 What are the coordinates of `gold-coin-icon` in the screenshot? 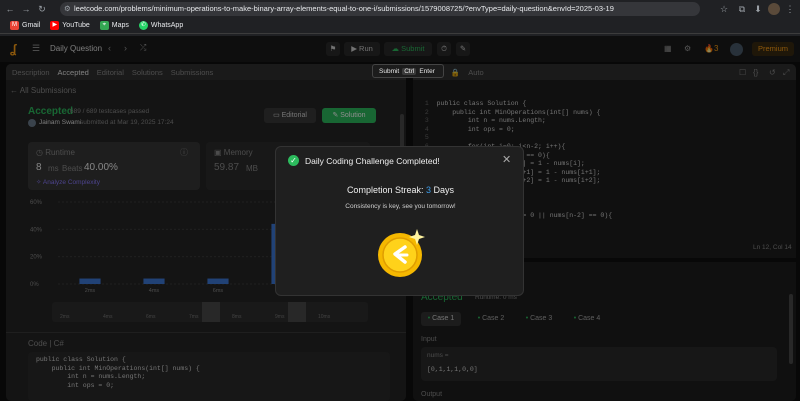 It's located at (401, 253).